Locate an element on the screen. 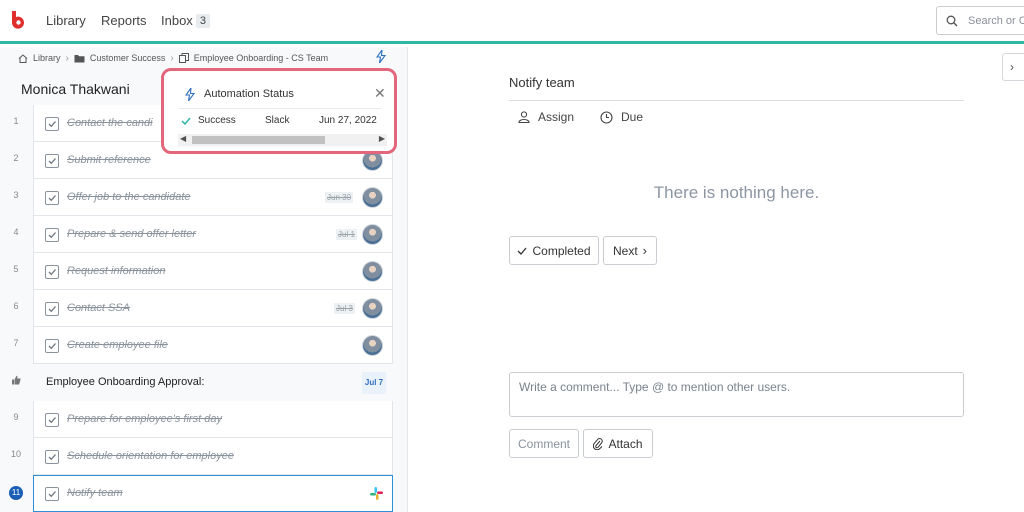 Image resolution: width=1024 pixels, height=512 pixels. task-number: 7 is located at coordinates (16, 343).